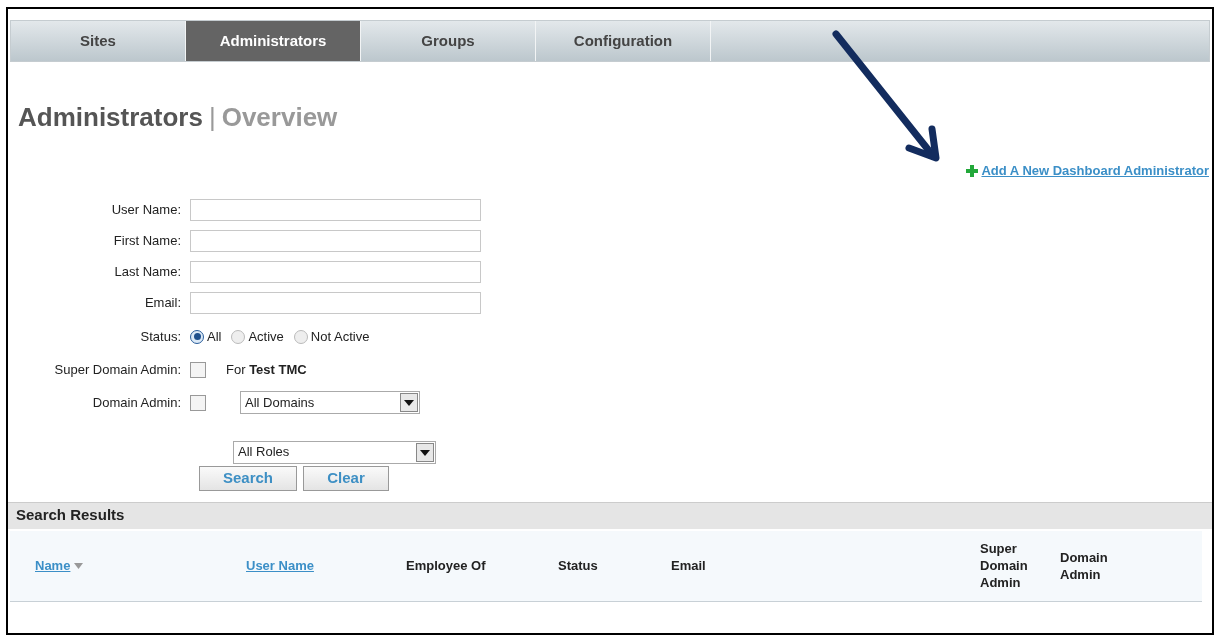 The image size is (1220, 644). Describe the element at coordinates (972, 170) in the screenshot. I see `plus-icon` at that location.